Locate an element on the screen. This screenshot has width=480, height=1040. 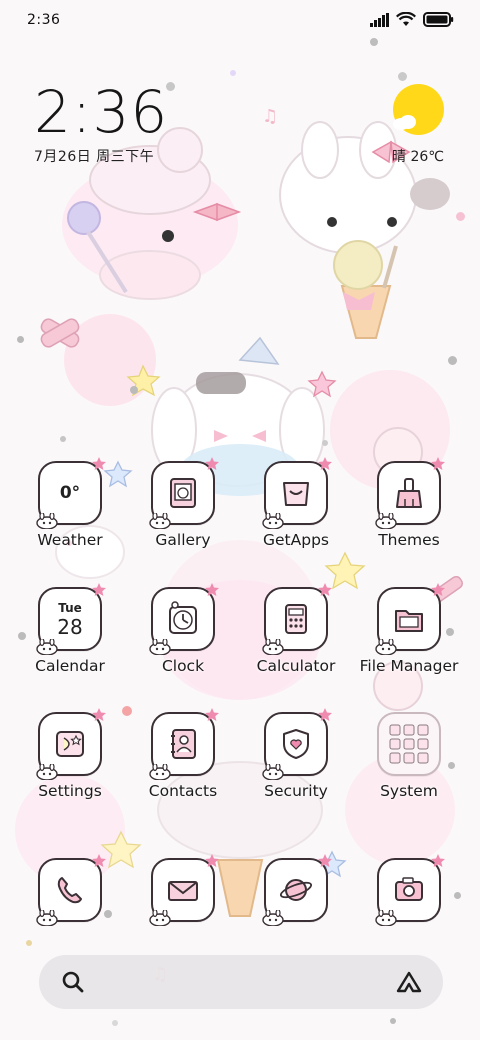
contacts-glyph is located at coordinates (183, 744).